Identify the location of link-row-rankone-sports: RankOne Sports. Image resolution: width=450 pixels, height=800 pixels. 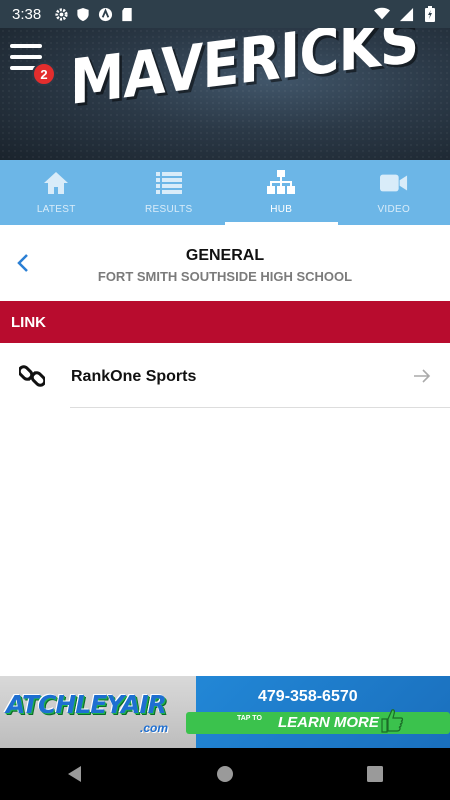
(225, 375).